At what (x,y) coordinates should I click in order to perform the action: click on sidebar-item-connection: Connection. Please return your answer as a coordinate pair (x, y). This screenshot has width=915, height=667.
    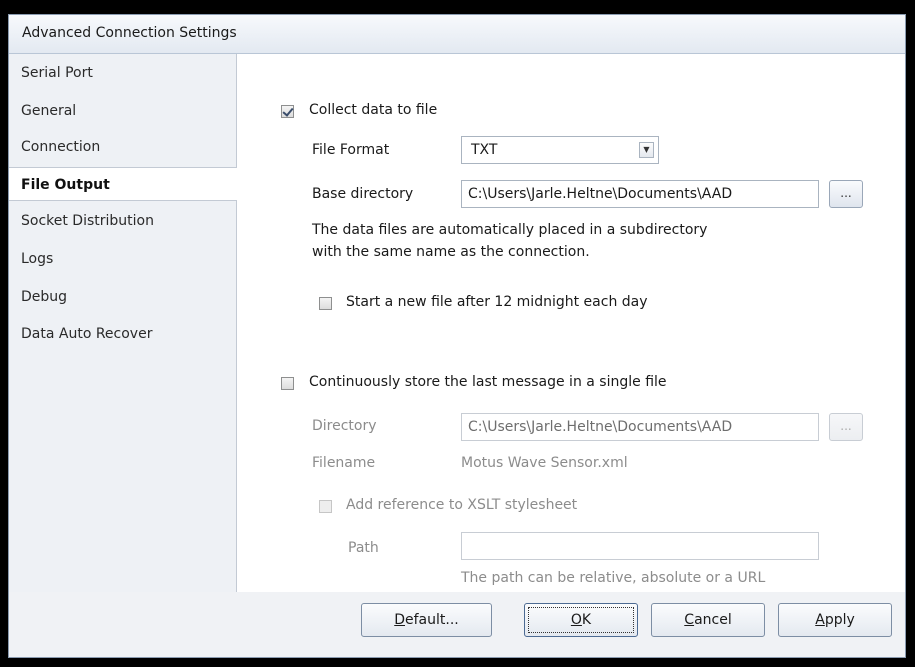
    Looking at the image, I should click on (122, 147).